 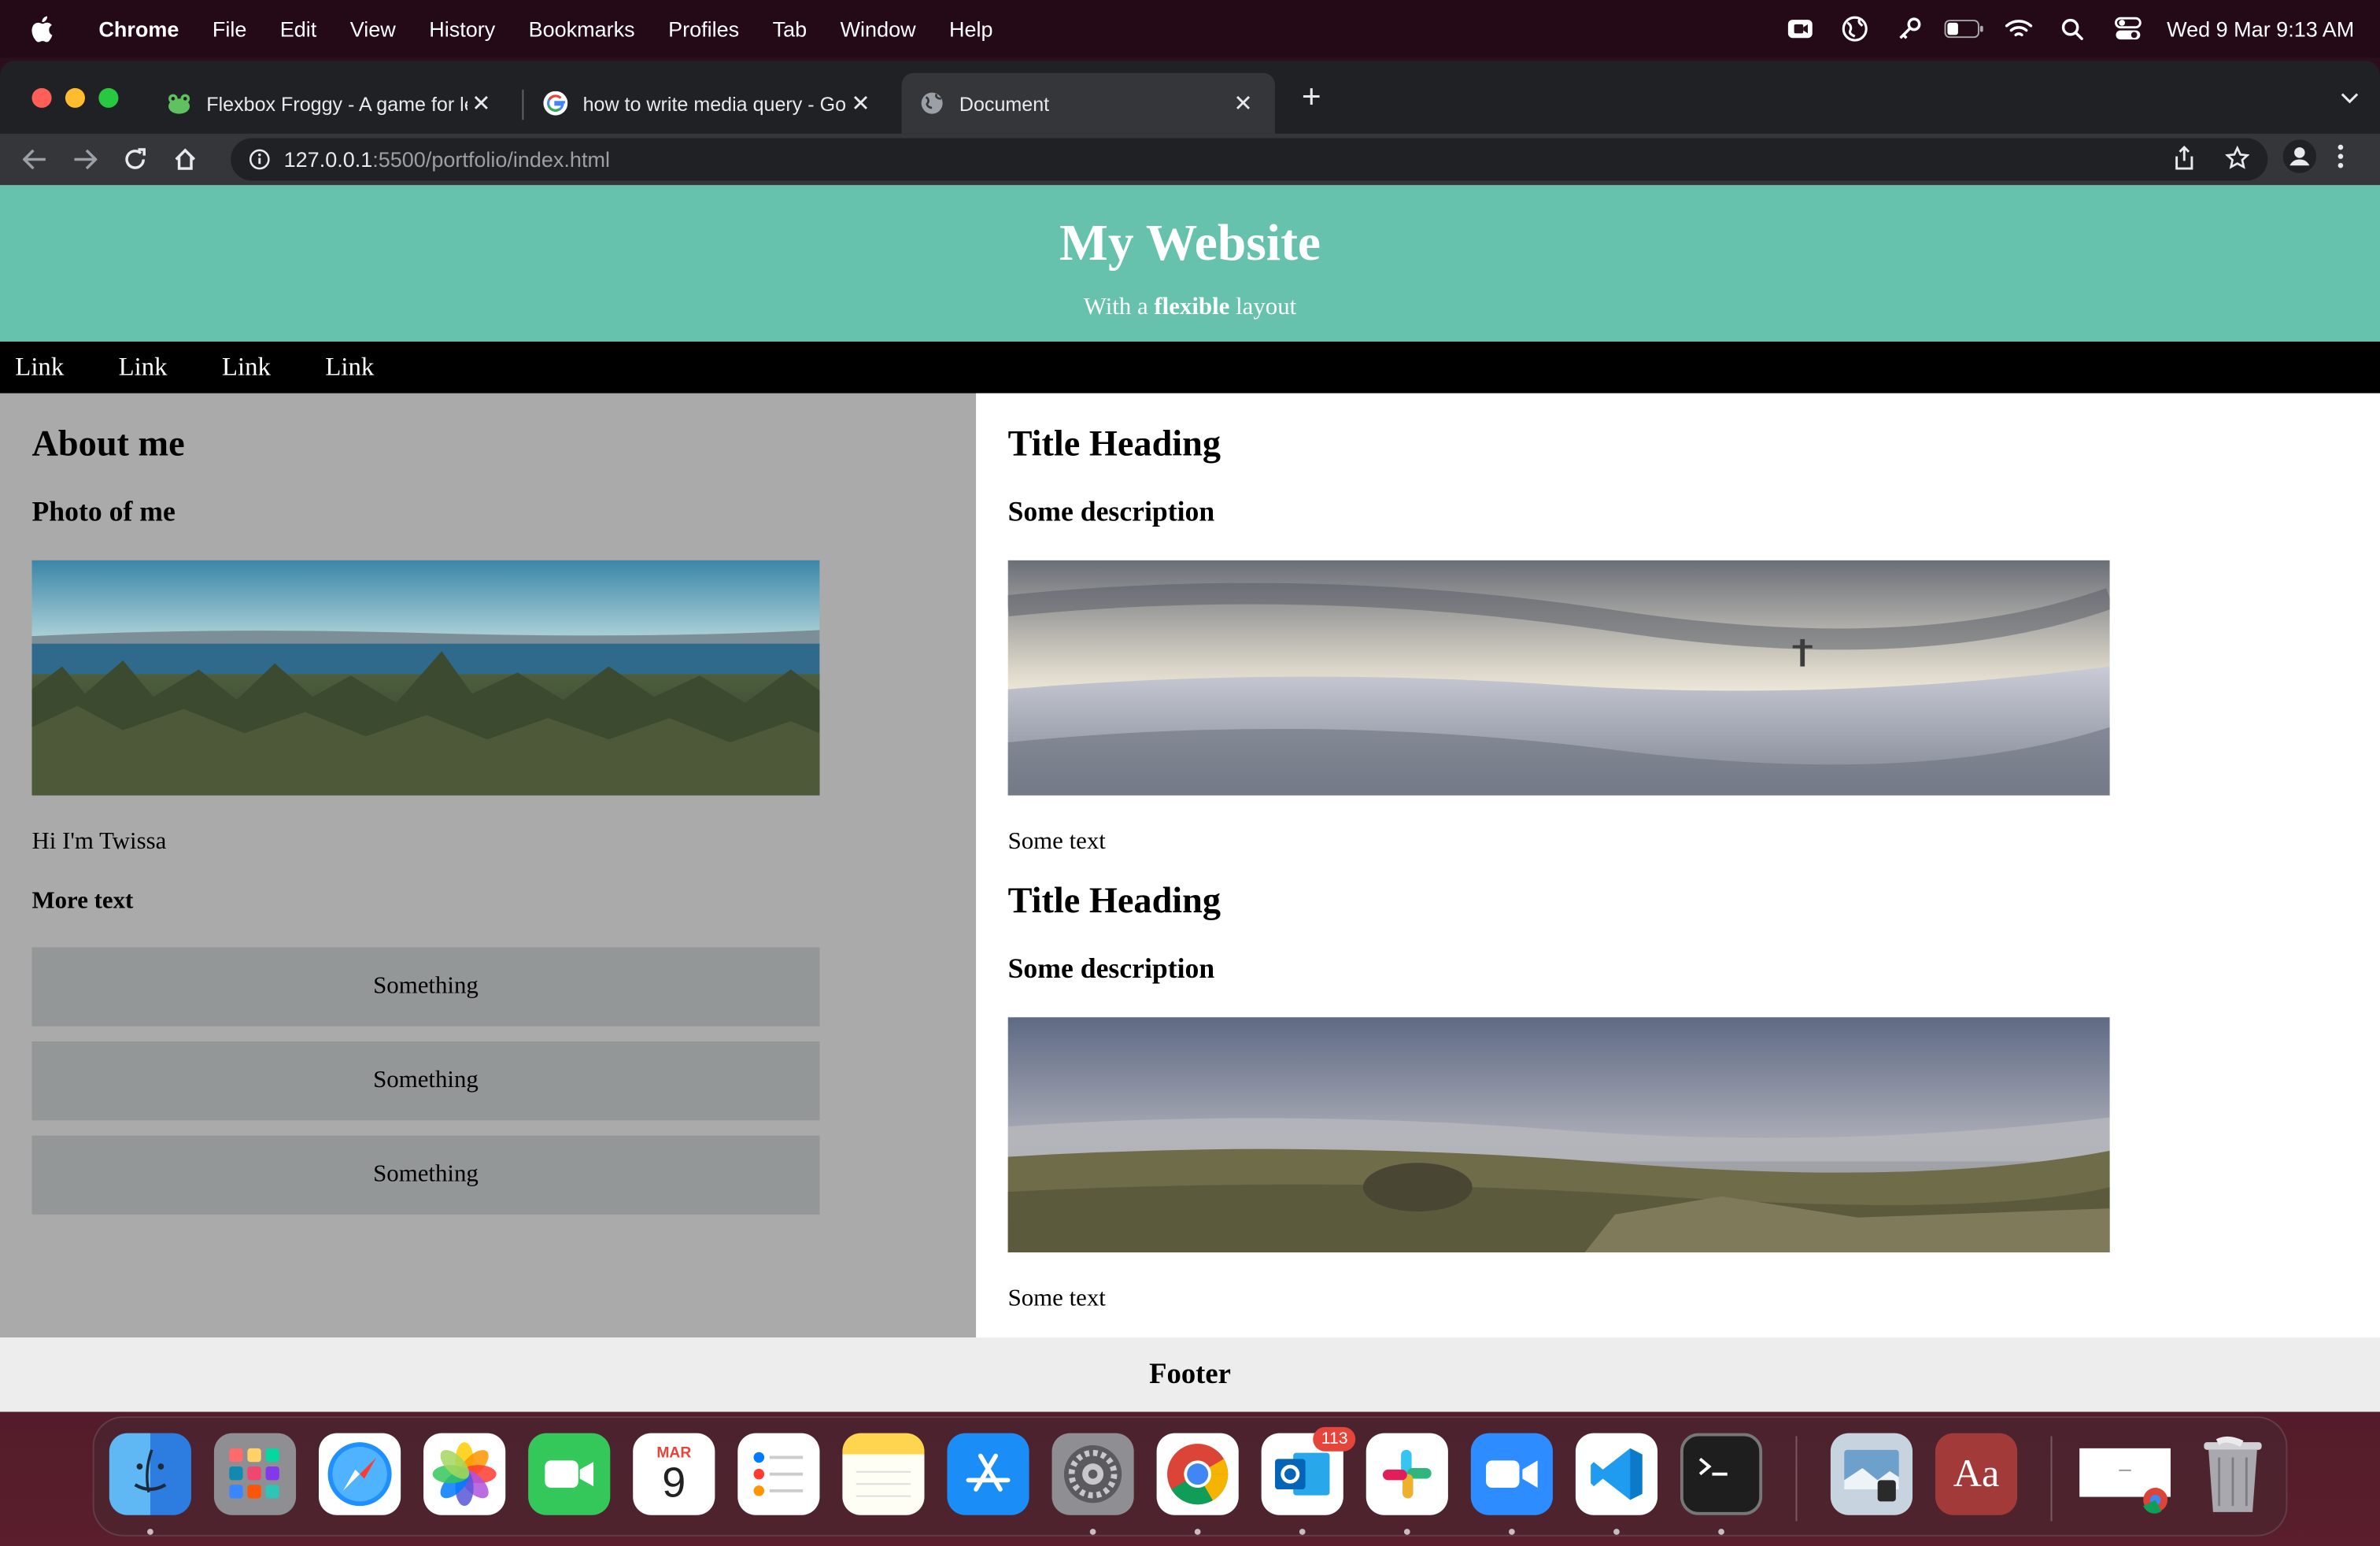 I want to click on share-icon, so click(x=2184, y=159).